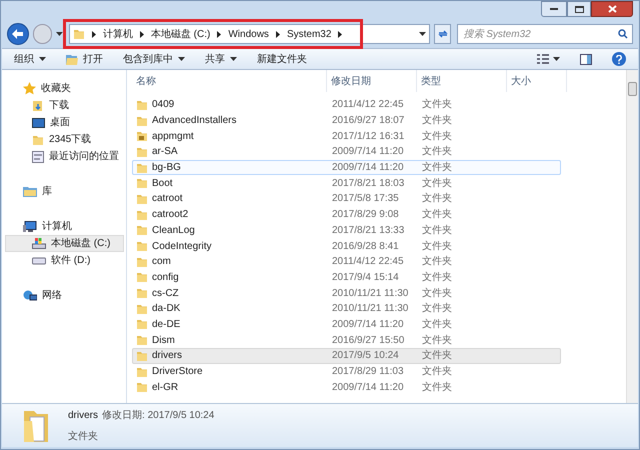 This screenshot has width=640, height=450. What do you see at coordinates (165, 387) in the screenshot?
I see `file-name: el-GR` at bounding box center [165, 387].